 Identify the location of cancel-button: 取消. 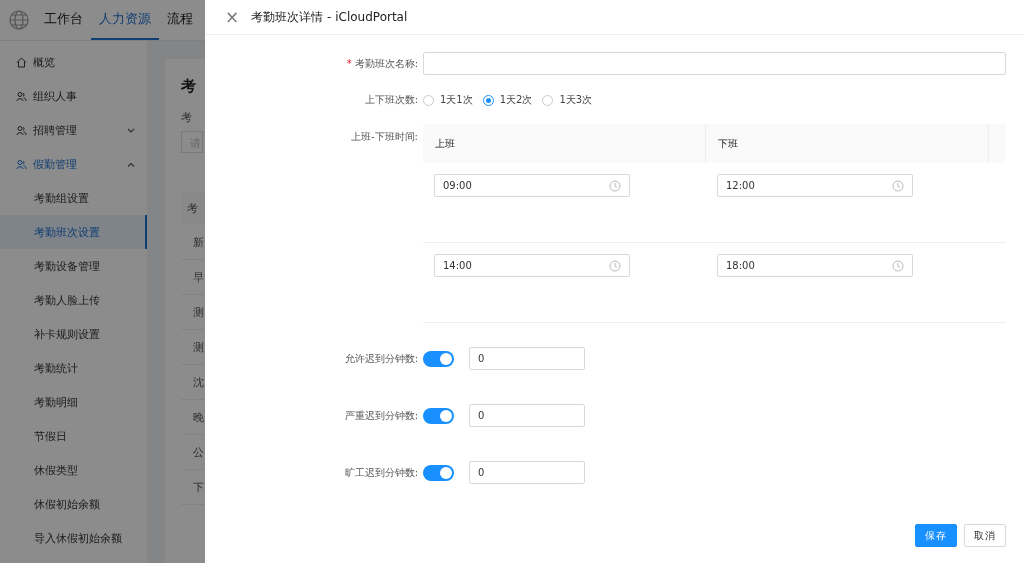
(985, 535).